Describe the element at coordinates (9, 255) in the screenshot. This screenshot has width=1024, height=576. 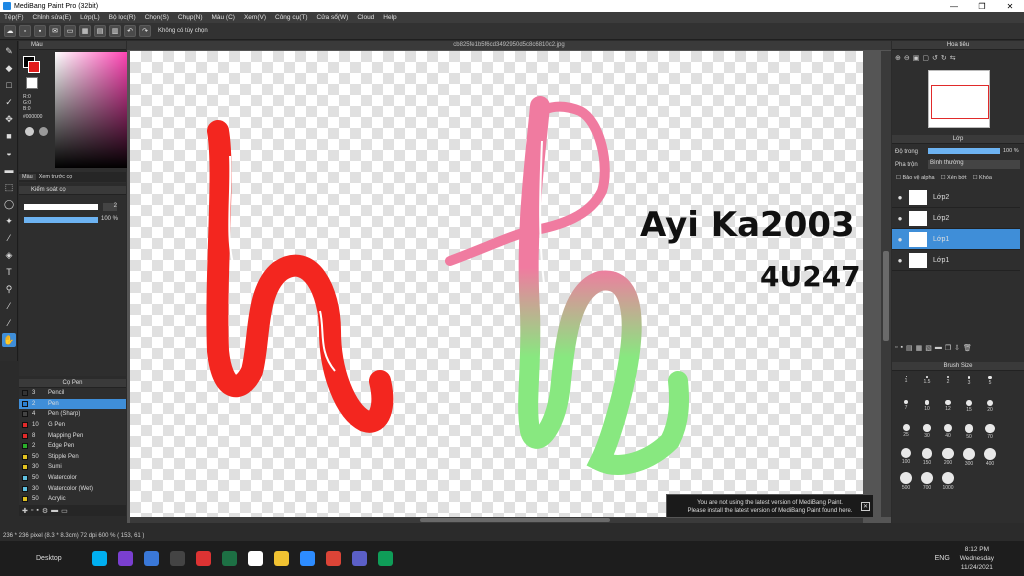
I see `select-eraser-icon: ◈` at that location.